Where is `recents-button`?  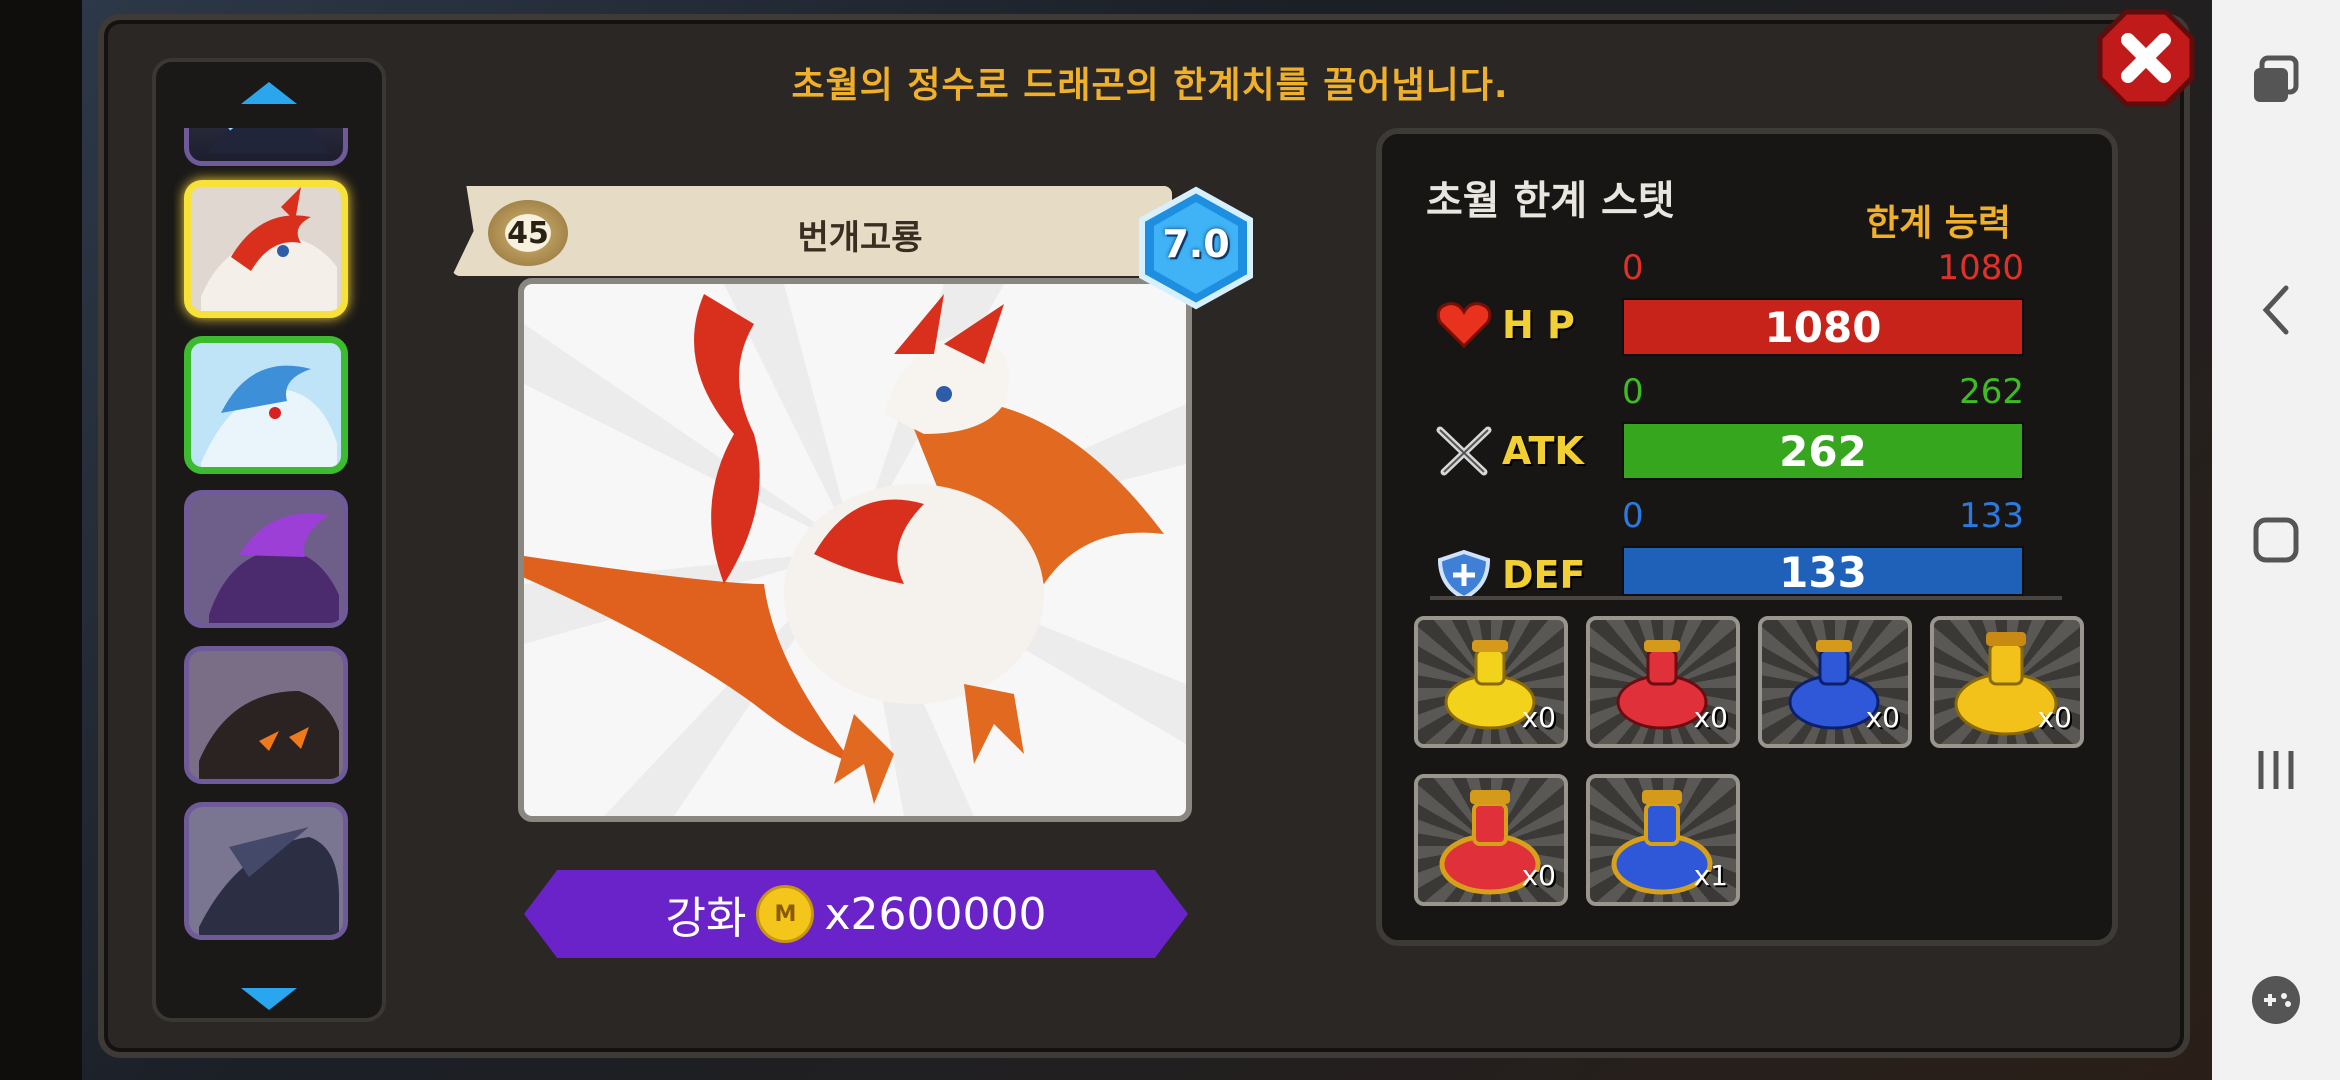 recents-button is located at coordinates (2276, 770).